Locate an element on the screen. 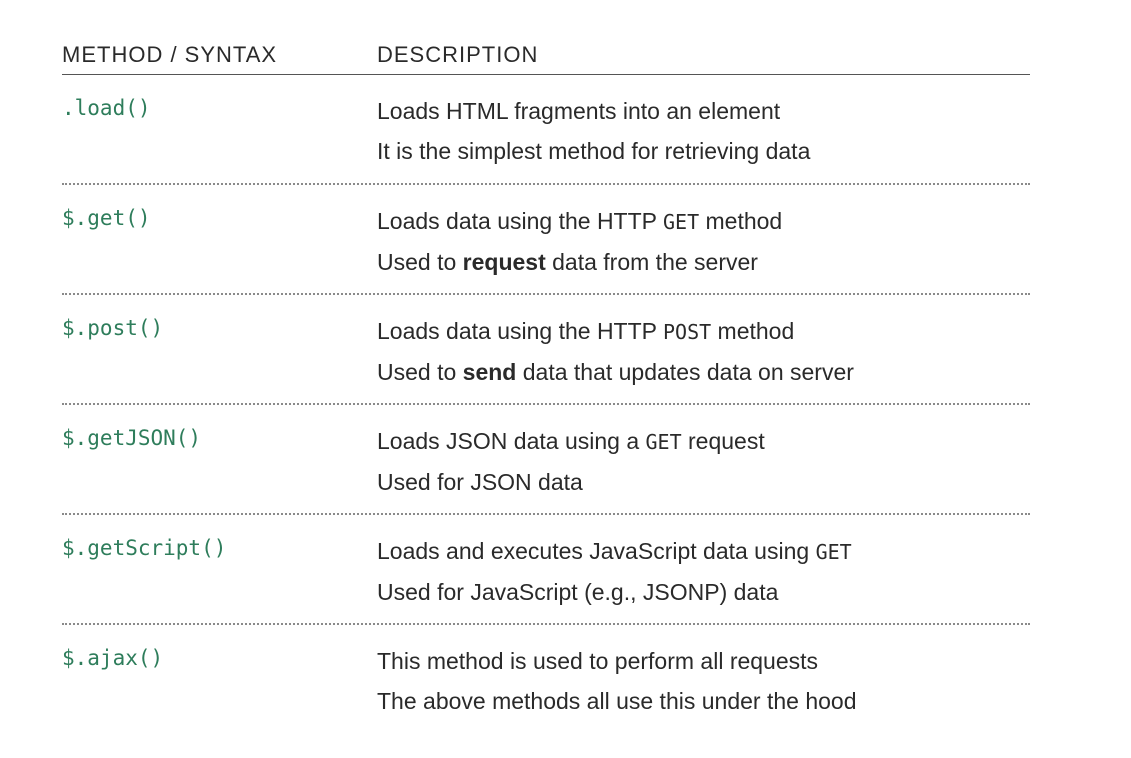 This screenshot has height=758, width=1131. method-name: $.post() is located at coordinates (113, 328).